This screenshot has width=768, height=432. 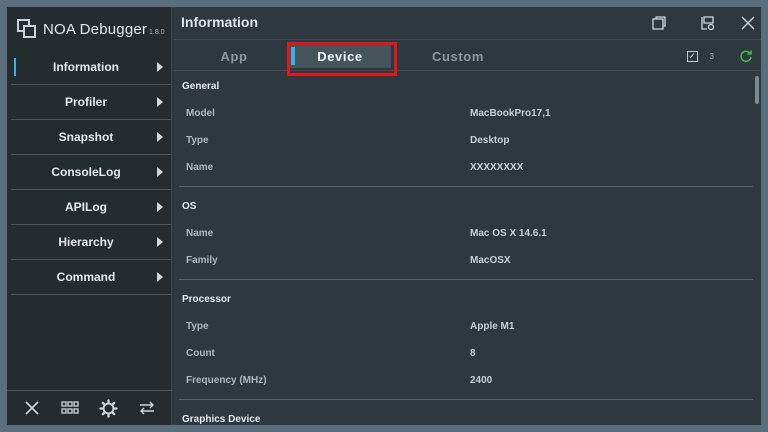 I want to click on row-key: Count, so click(x=200, y=353).